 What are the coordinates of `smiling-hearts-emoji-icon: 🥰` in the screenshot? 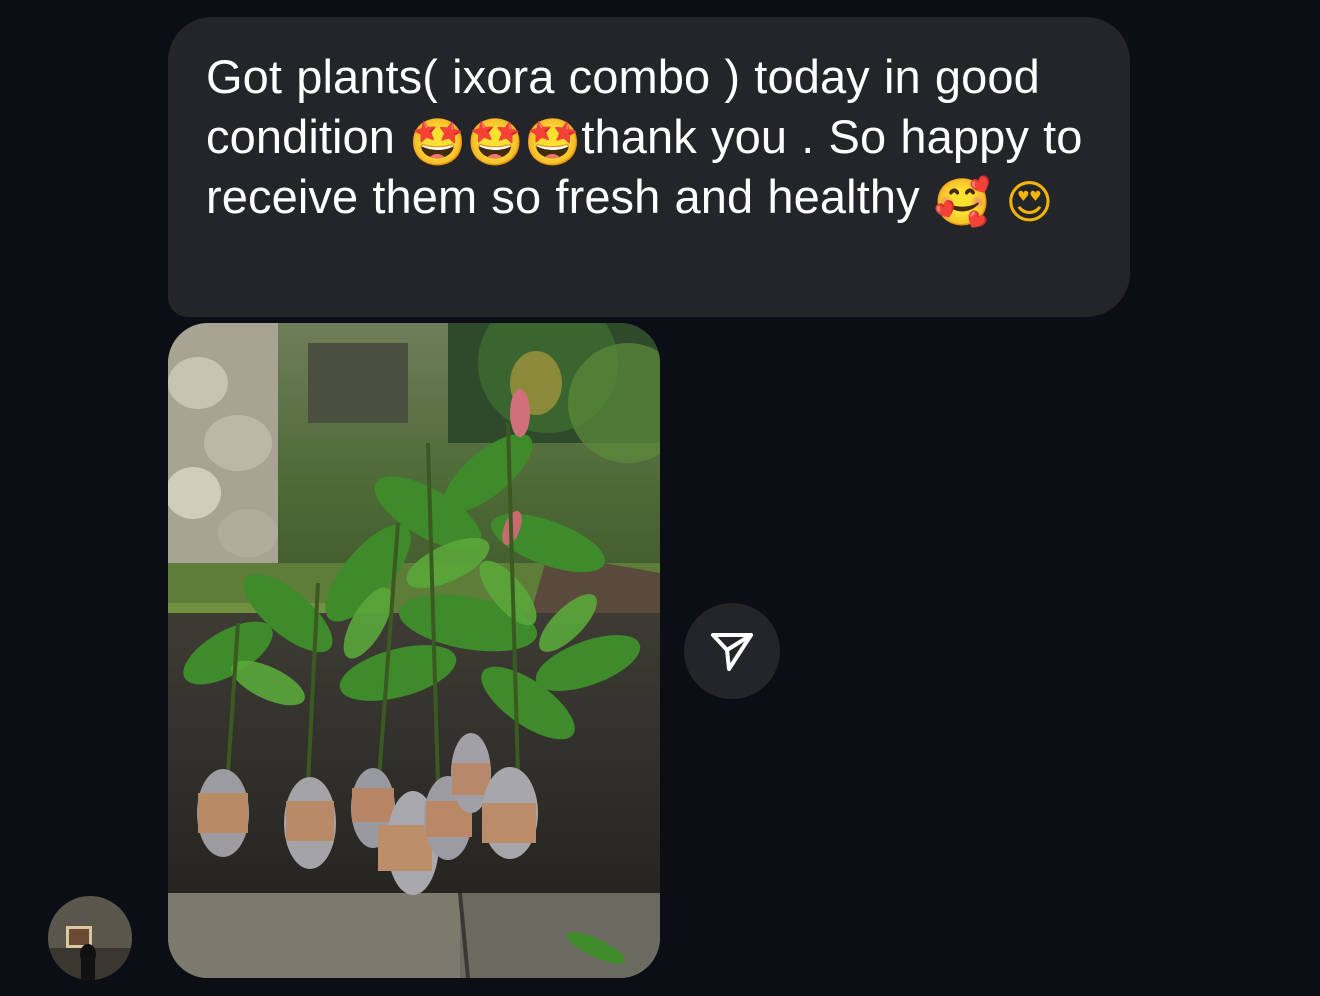 It's located at (962, 202).